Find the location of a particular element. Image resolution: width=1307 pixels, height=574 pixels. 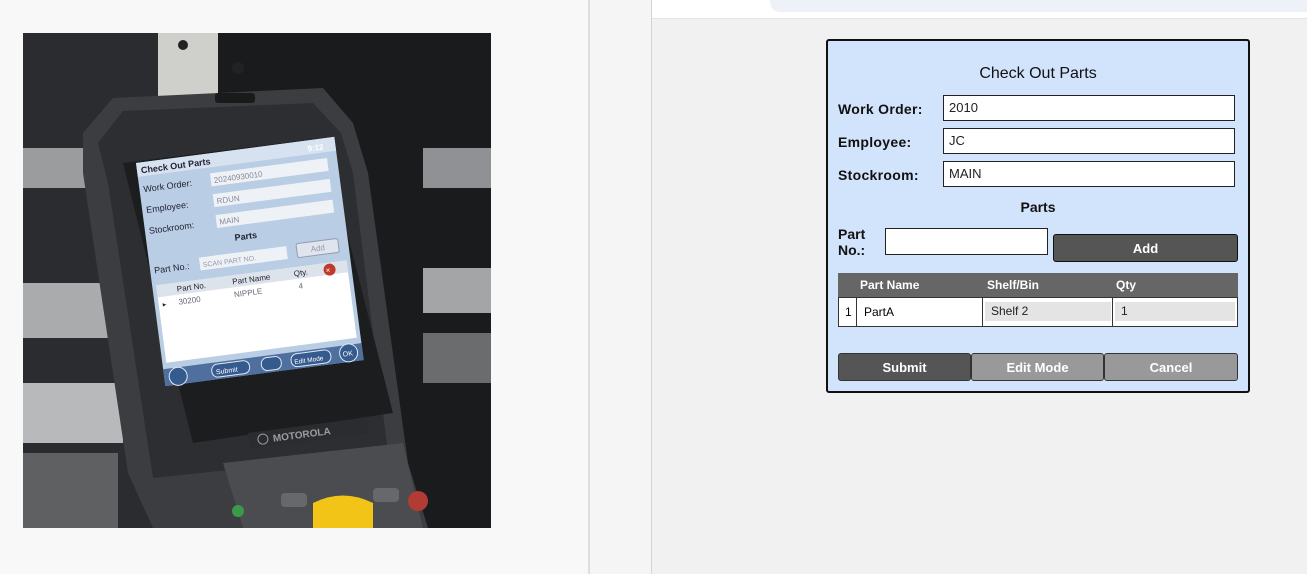

part-no-input is located at coordinates (966, 241).